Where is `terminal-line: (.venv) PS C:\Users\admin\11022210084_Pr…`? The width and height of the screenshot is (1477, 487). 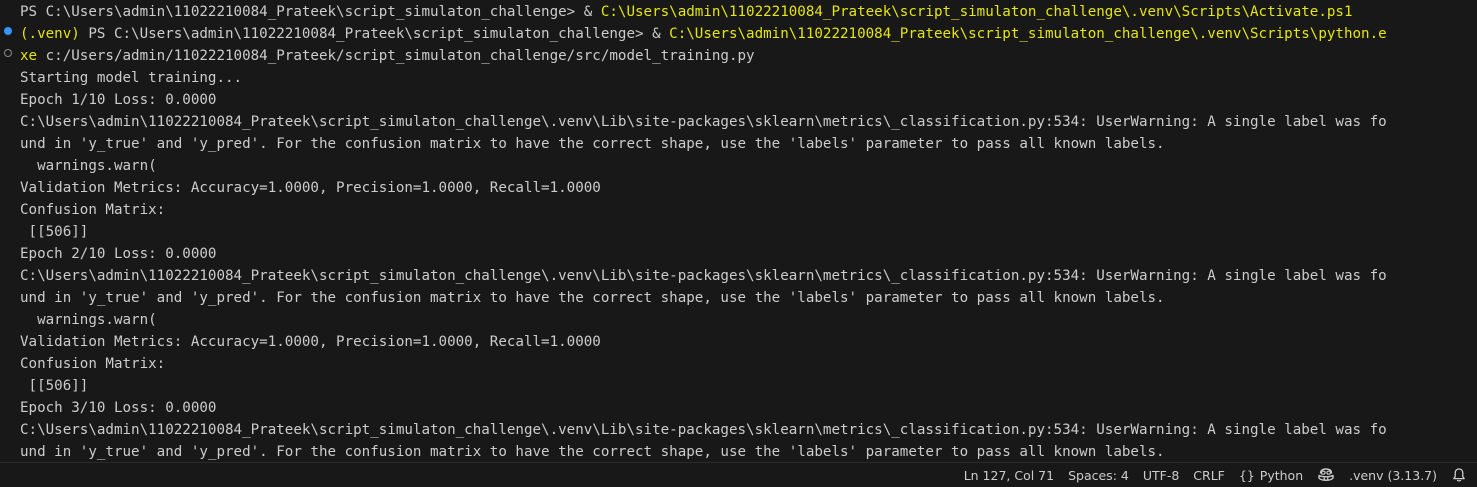 terminal-line: (.venv) PS C:\Users\admin\11022210084_Pr… is located at coordinates (746, 34).